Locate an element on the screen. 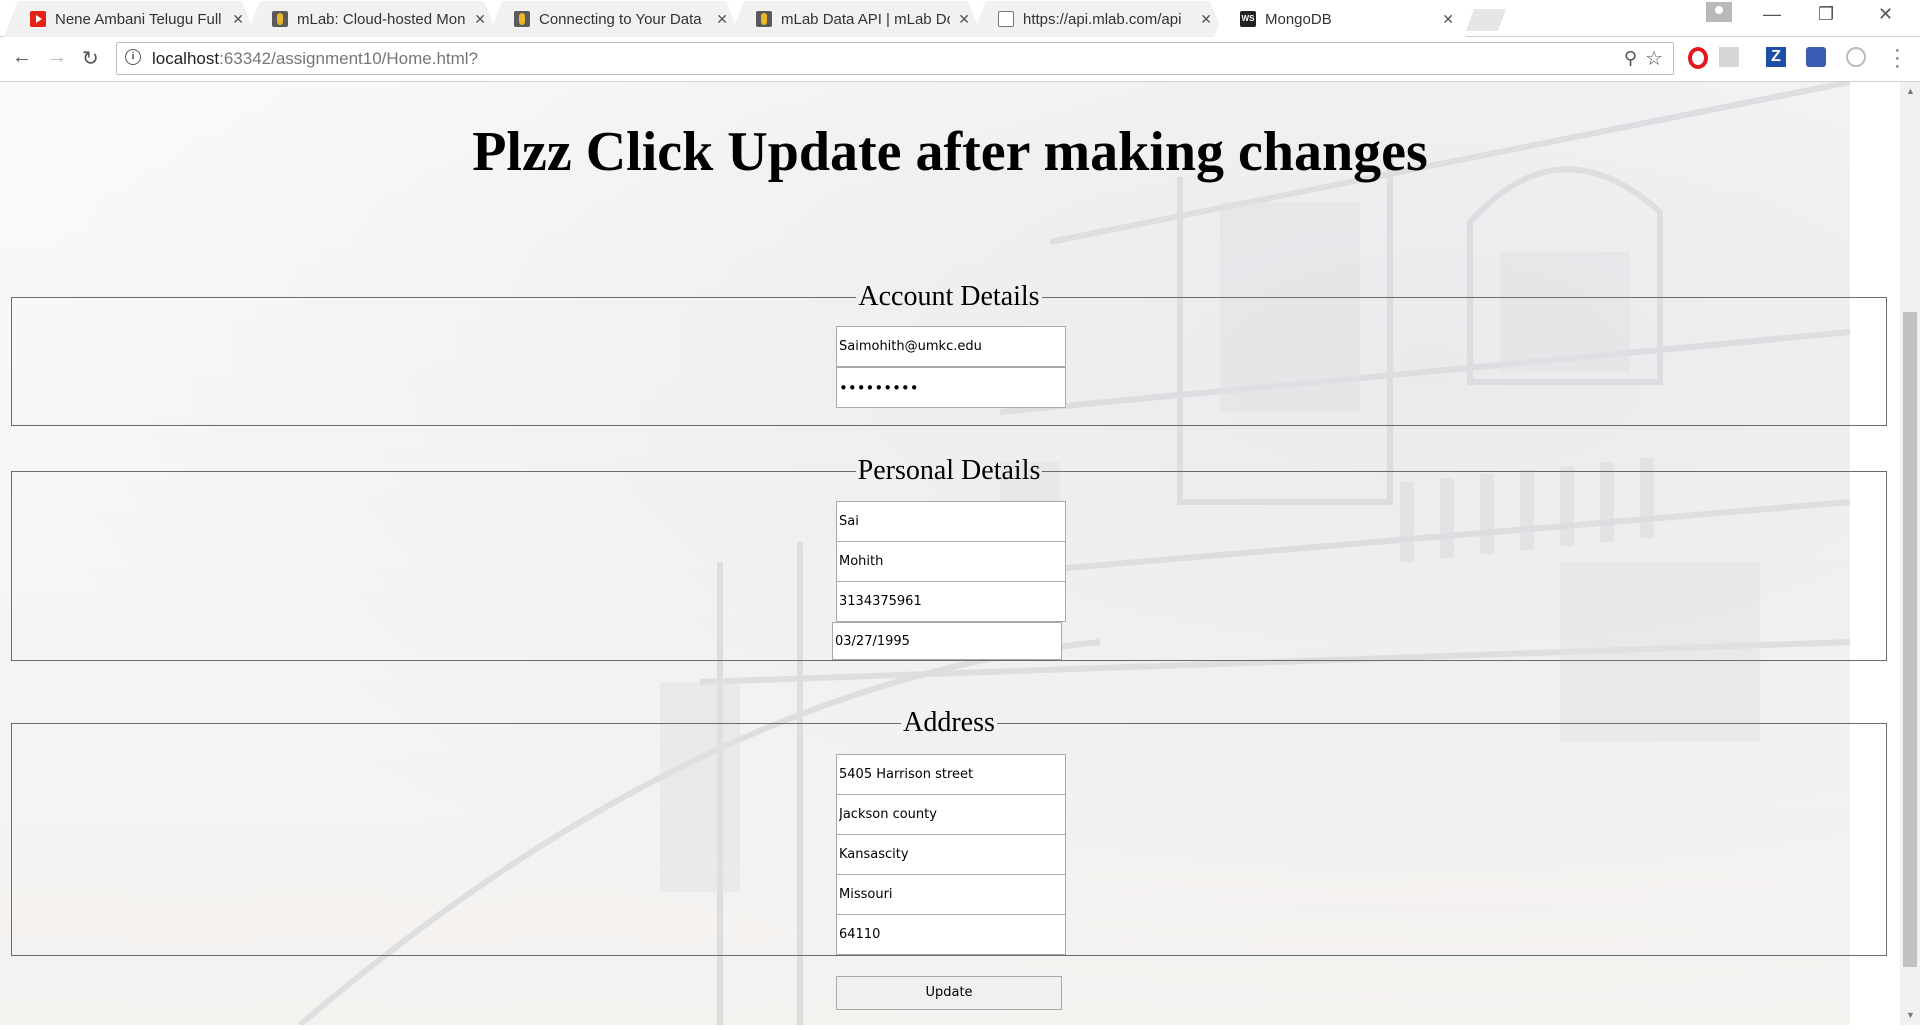 The image size is (1920, 1030). youtube-icon is located at coordinates (38, 19).